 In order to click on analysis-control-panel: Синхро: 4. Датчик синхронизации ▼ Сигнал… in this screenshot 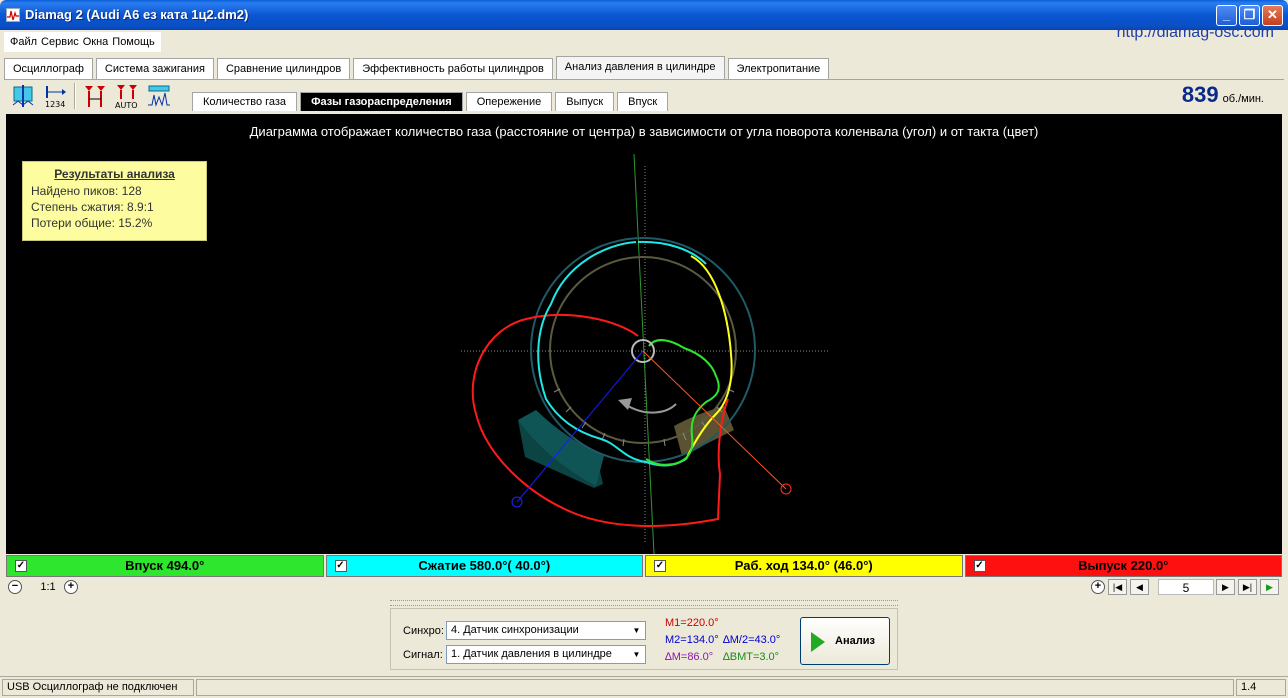, I will do `click(644, 639)`.